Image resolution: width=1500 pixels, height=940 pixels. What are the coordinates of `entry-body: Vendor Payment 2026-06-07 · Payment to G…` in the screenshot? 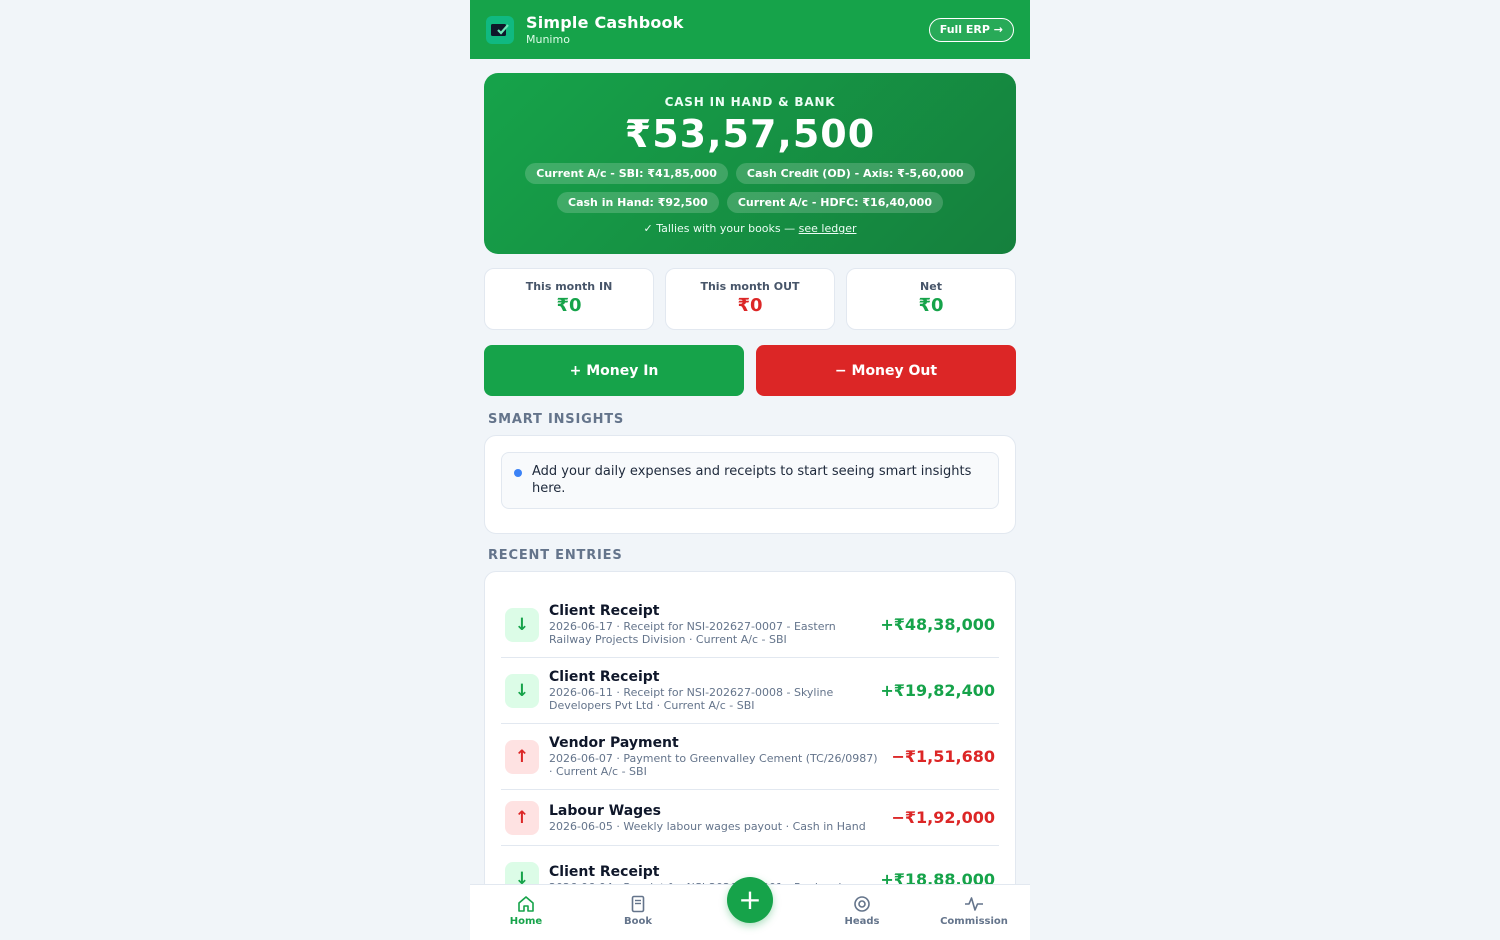 It's located at (715, 756).